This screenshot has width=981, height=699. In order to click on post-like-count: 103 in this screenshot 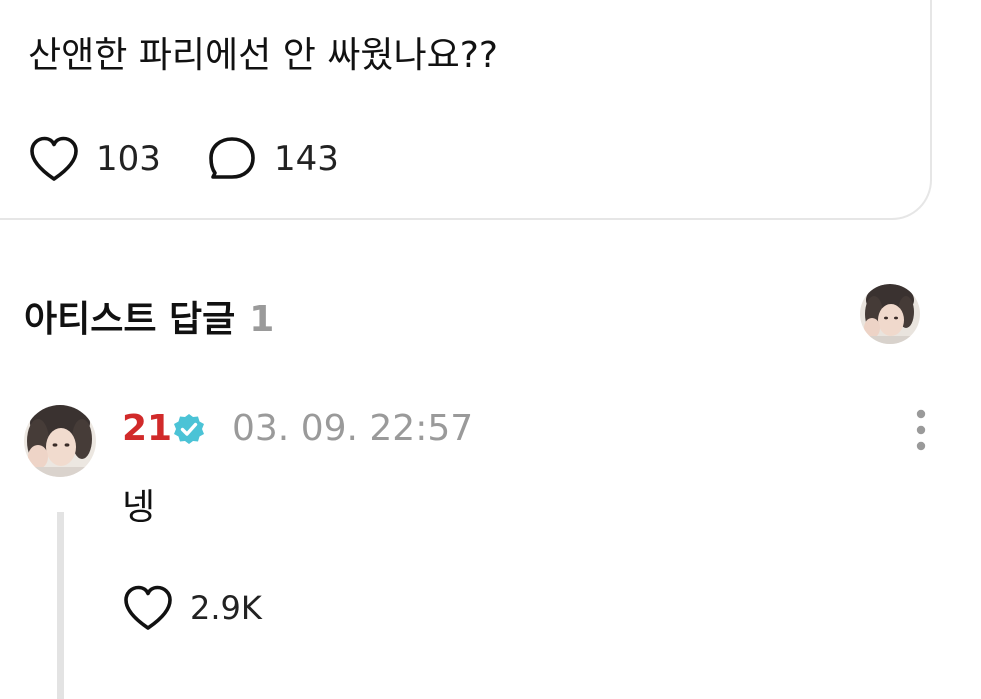, I will do `click(128, 159)`.